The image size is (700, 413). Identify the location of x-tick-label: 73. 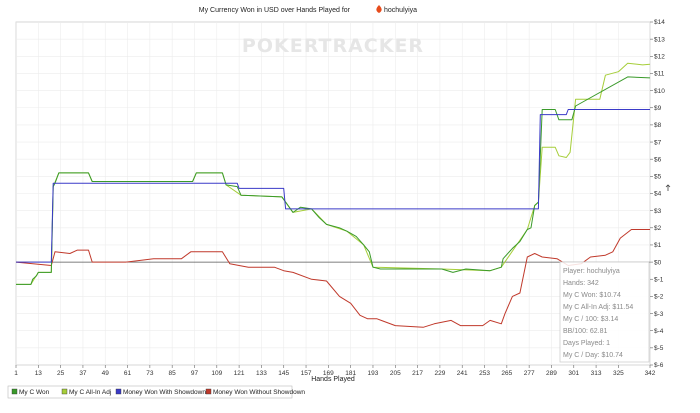
(150, 373).